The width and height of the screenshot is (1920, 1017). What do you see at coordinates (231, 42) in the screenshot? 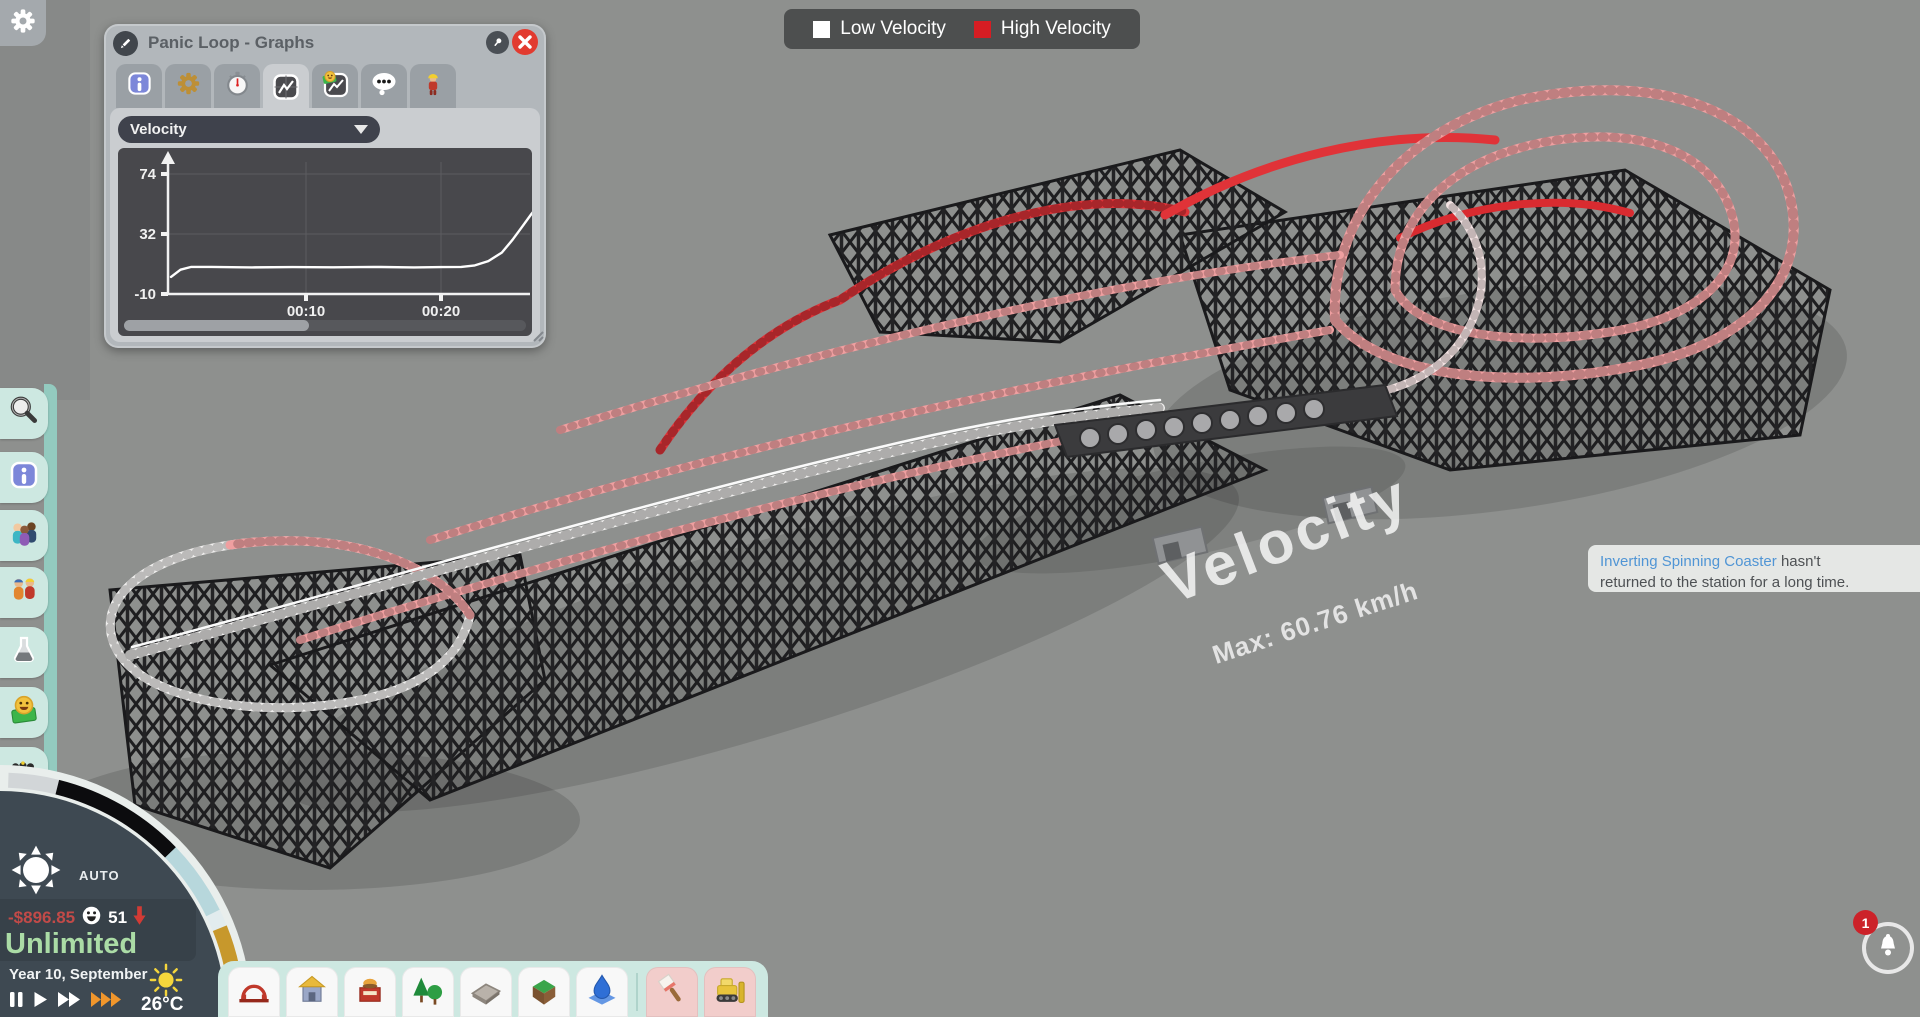
I see `window-title: Panic Loop - Graphs` at bounding box center [231, 42].